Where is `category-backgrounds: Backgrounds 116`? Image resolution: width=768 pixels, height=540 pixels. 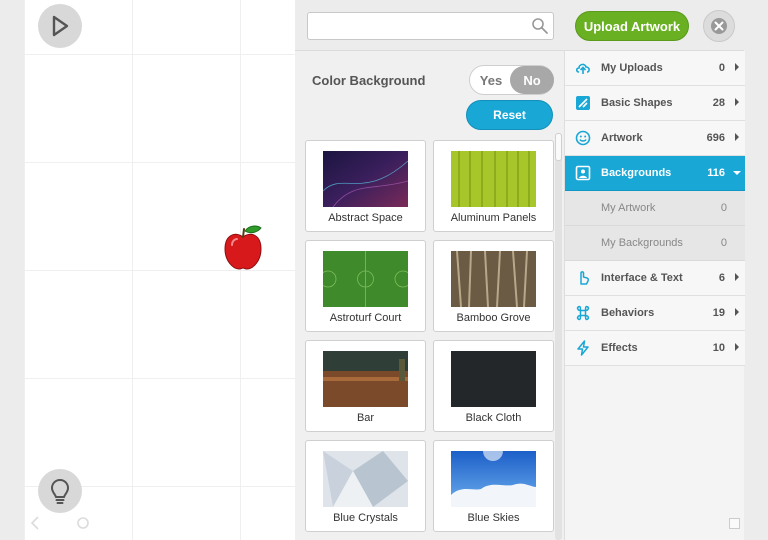 category-backgrounds: Backgrounds 116 is located at coordinates (655, 173).